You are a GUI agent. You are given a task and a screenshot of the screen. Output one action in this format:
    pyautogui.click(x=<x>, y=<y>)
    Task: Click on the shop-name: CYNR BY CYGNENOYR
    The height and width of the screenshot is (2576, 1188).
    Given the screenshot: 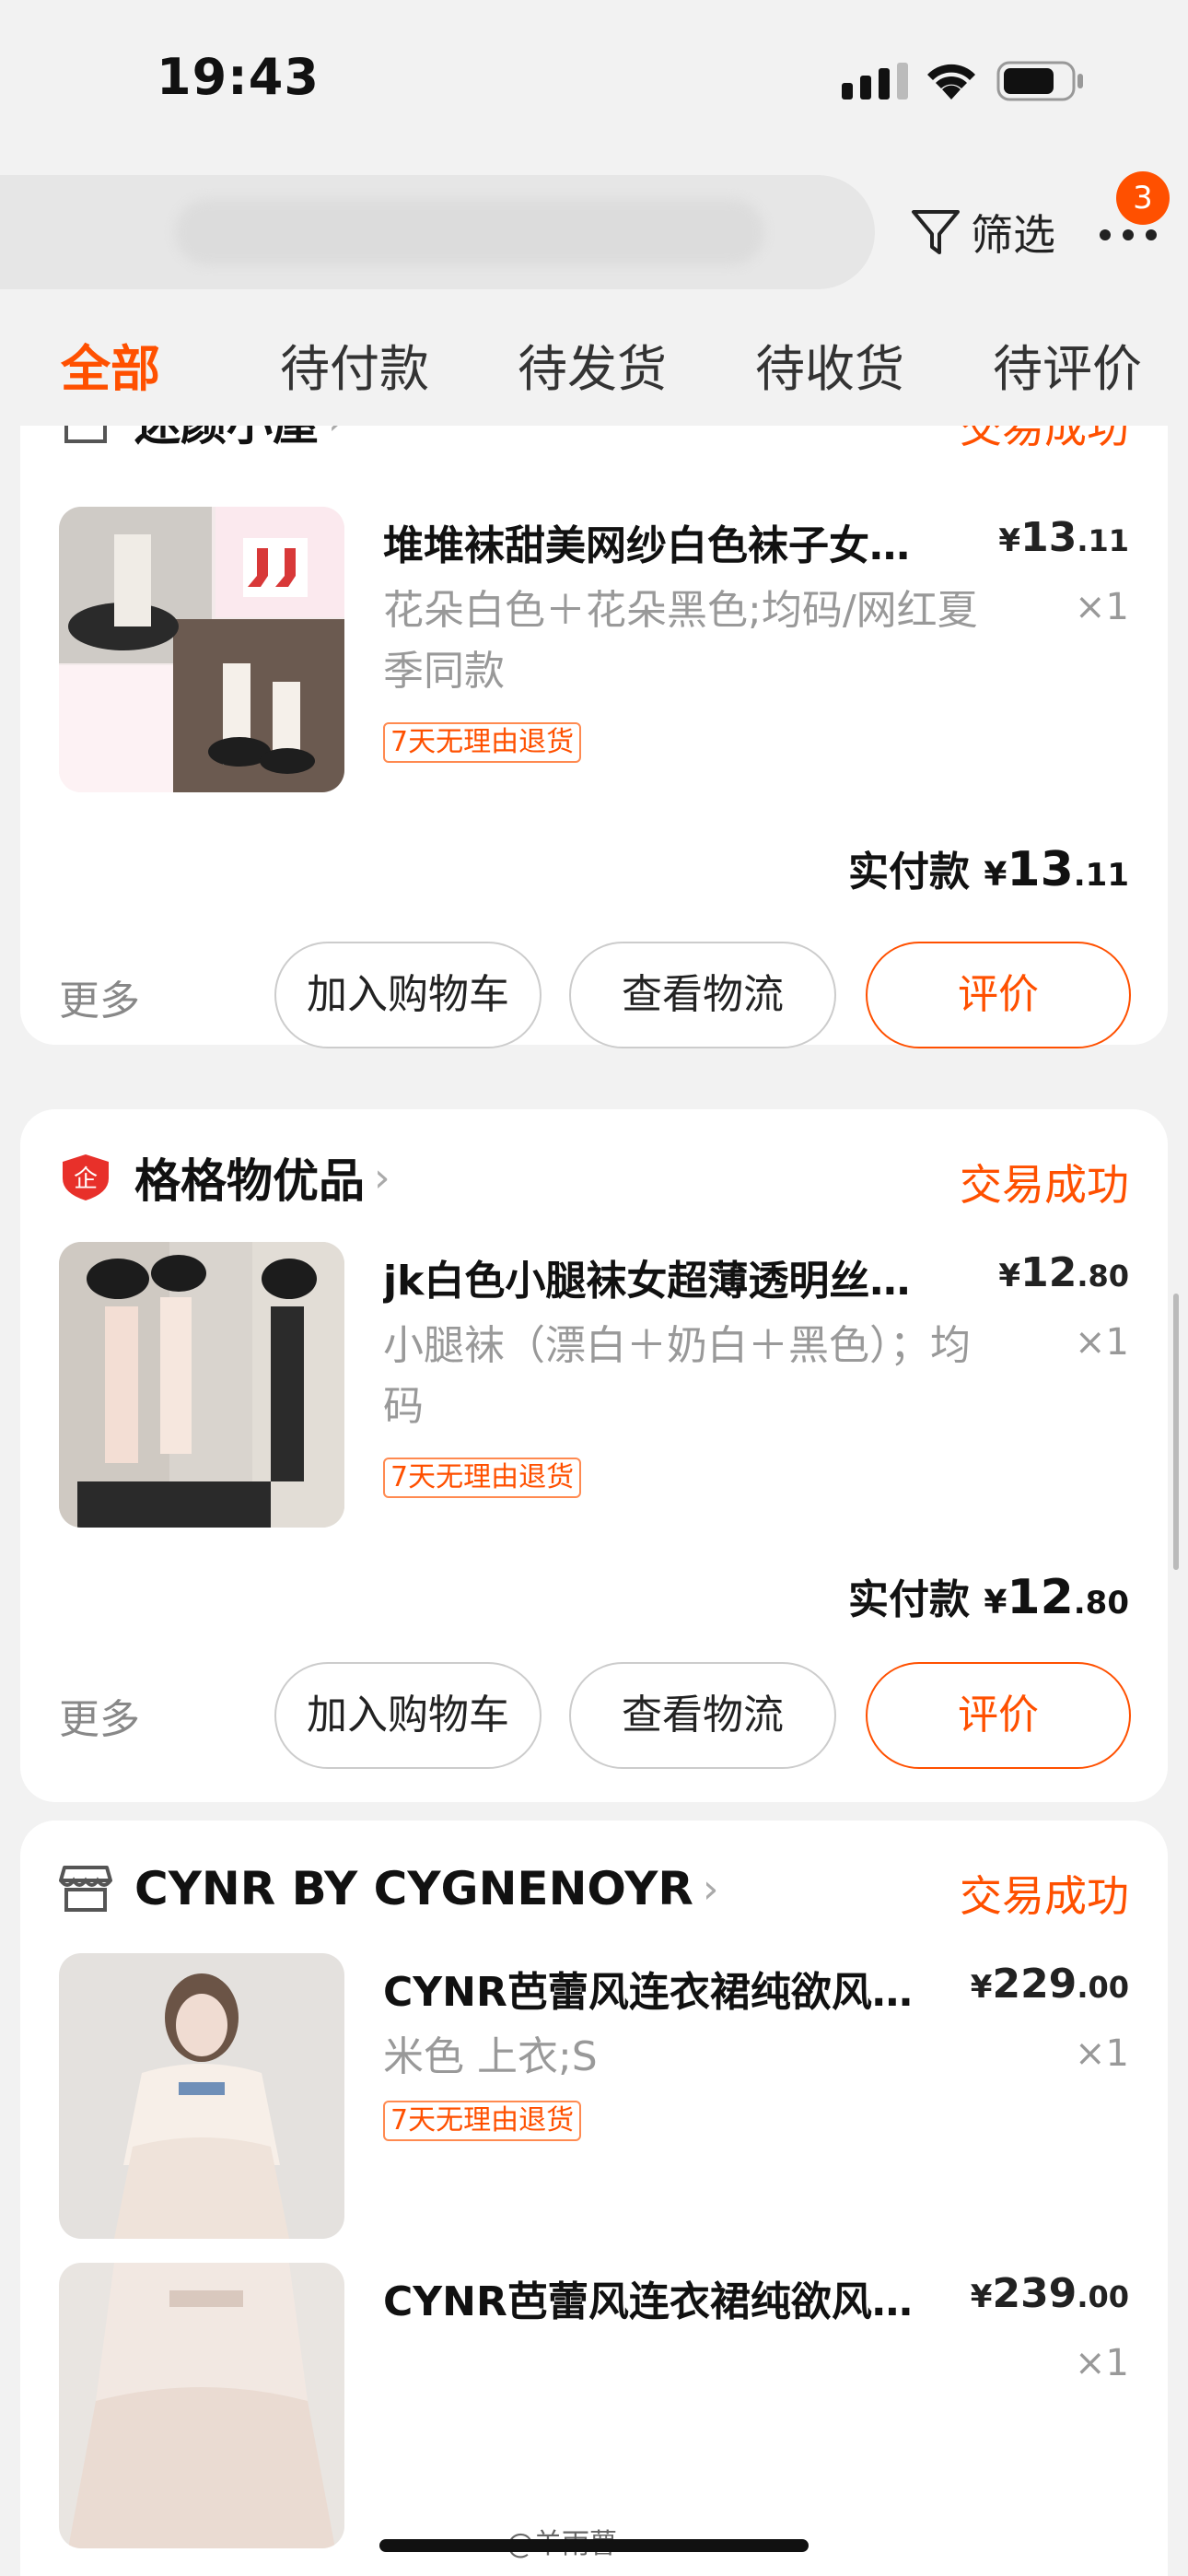 What is the action you would take?
    pyautogui.click(x=413, y=1888)
    